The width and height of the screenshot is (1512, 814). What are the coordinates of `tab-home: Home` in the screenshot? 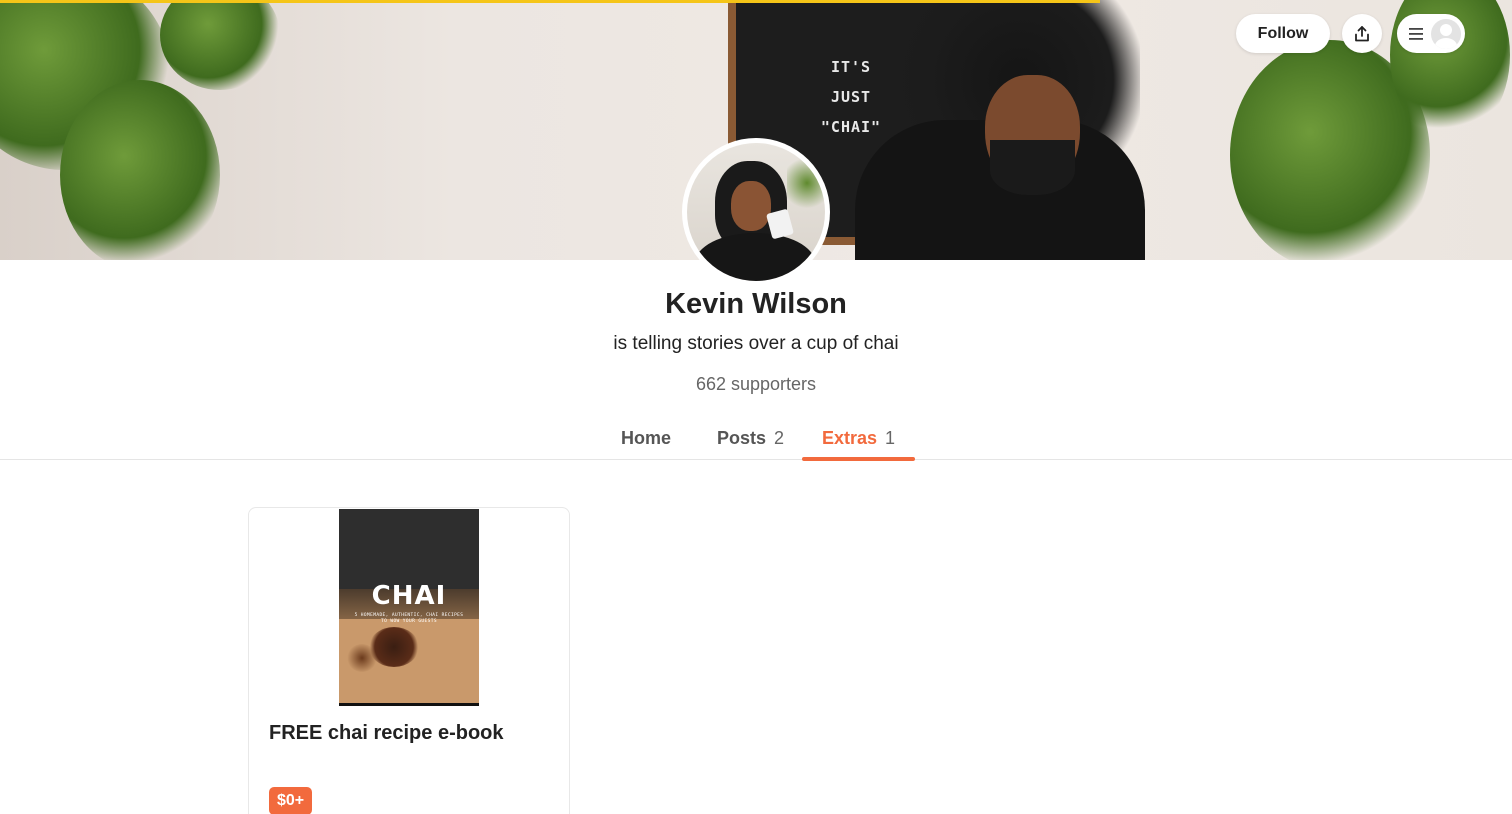 It's located at (646, 438).